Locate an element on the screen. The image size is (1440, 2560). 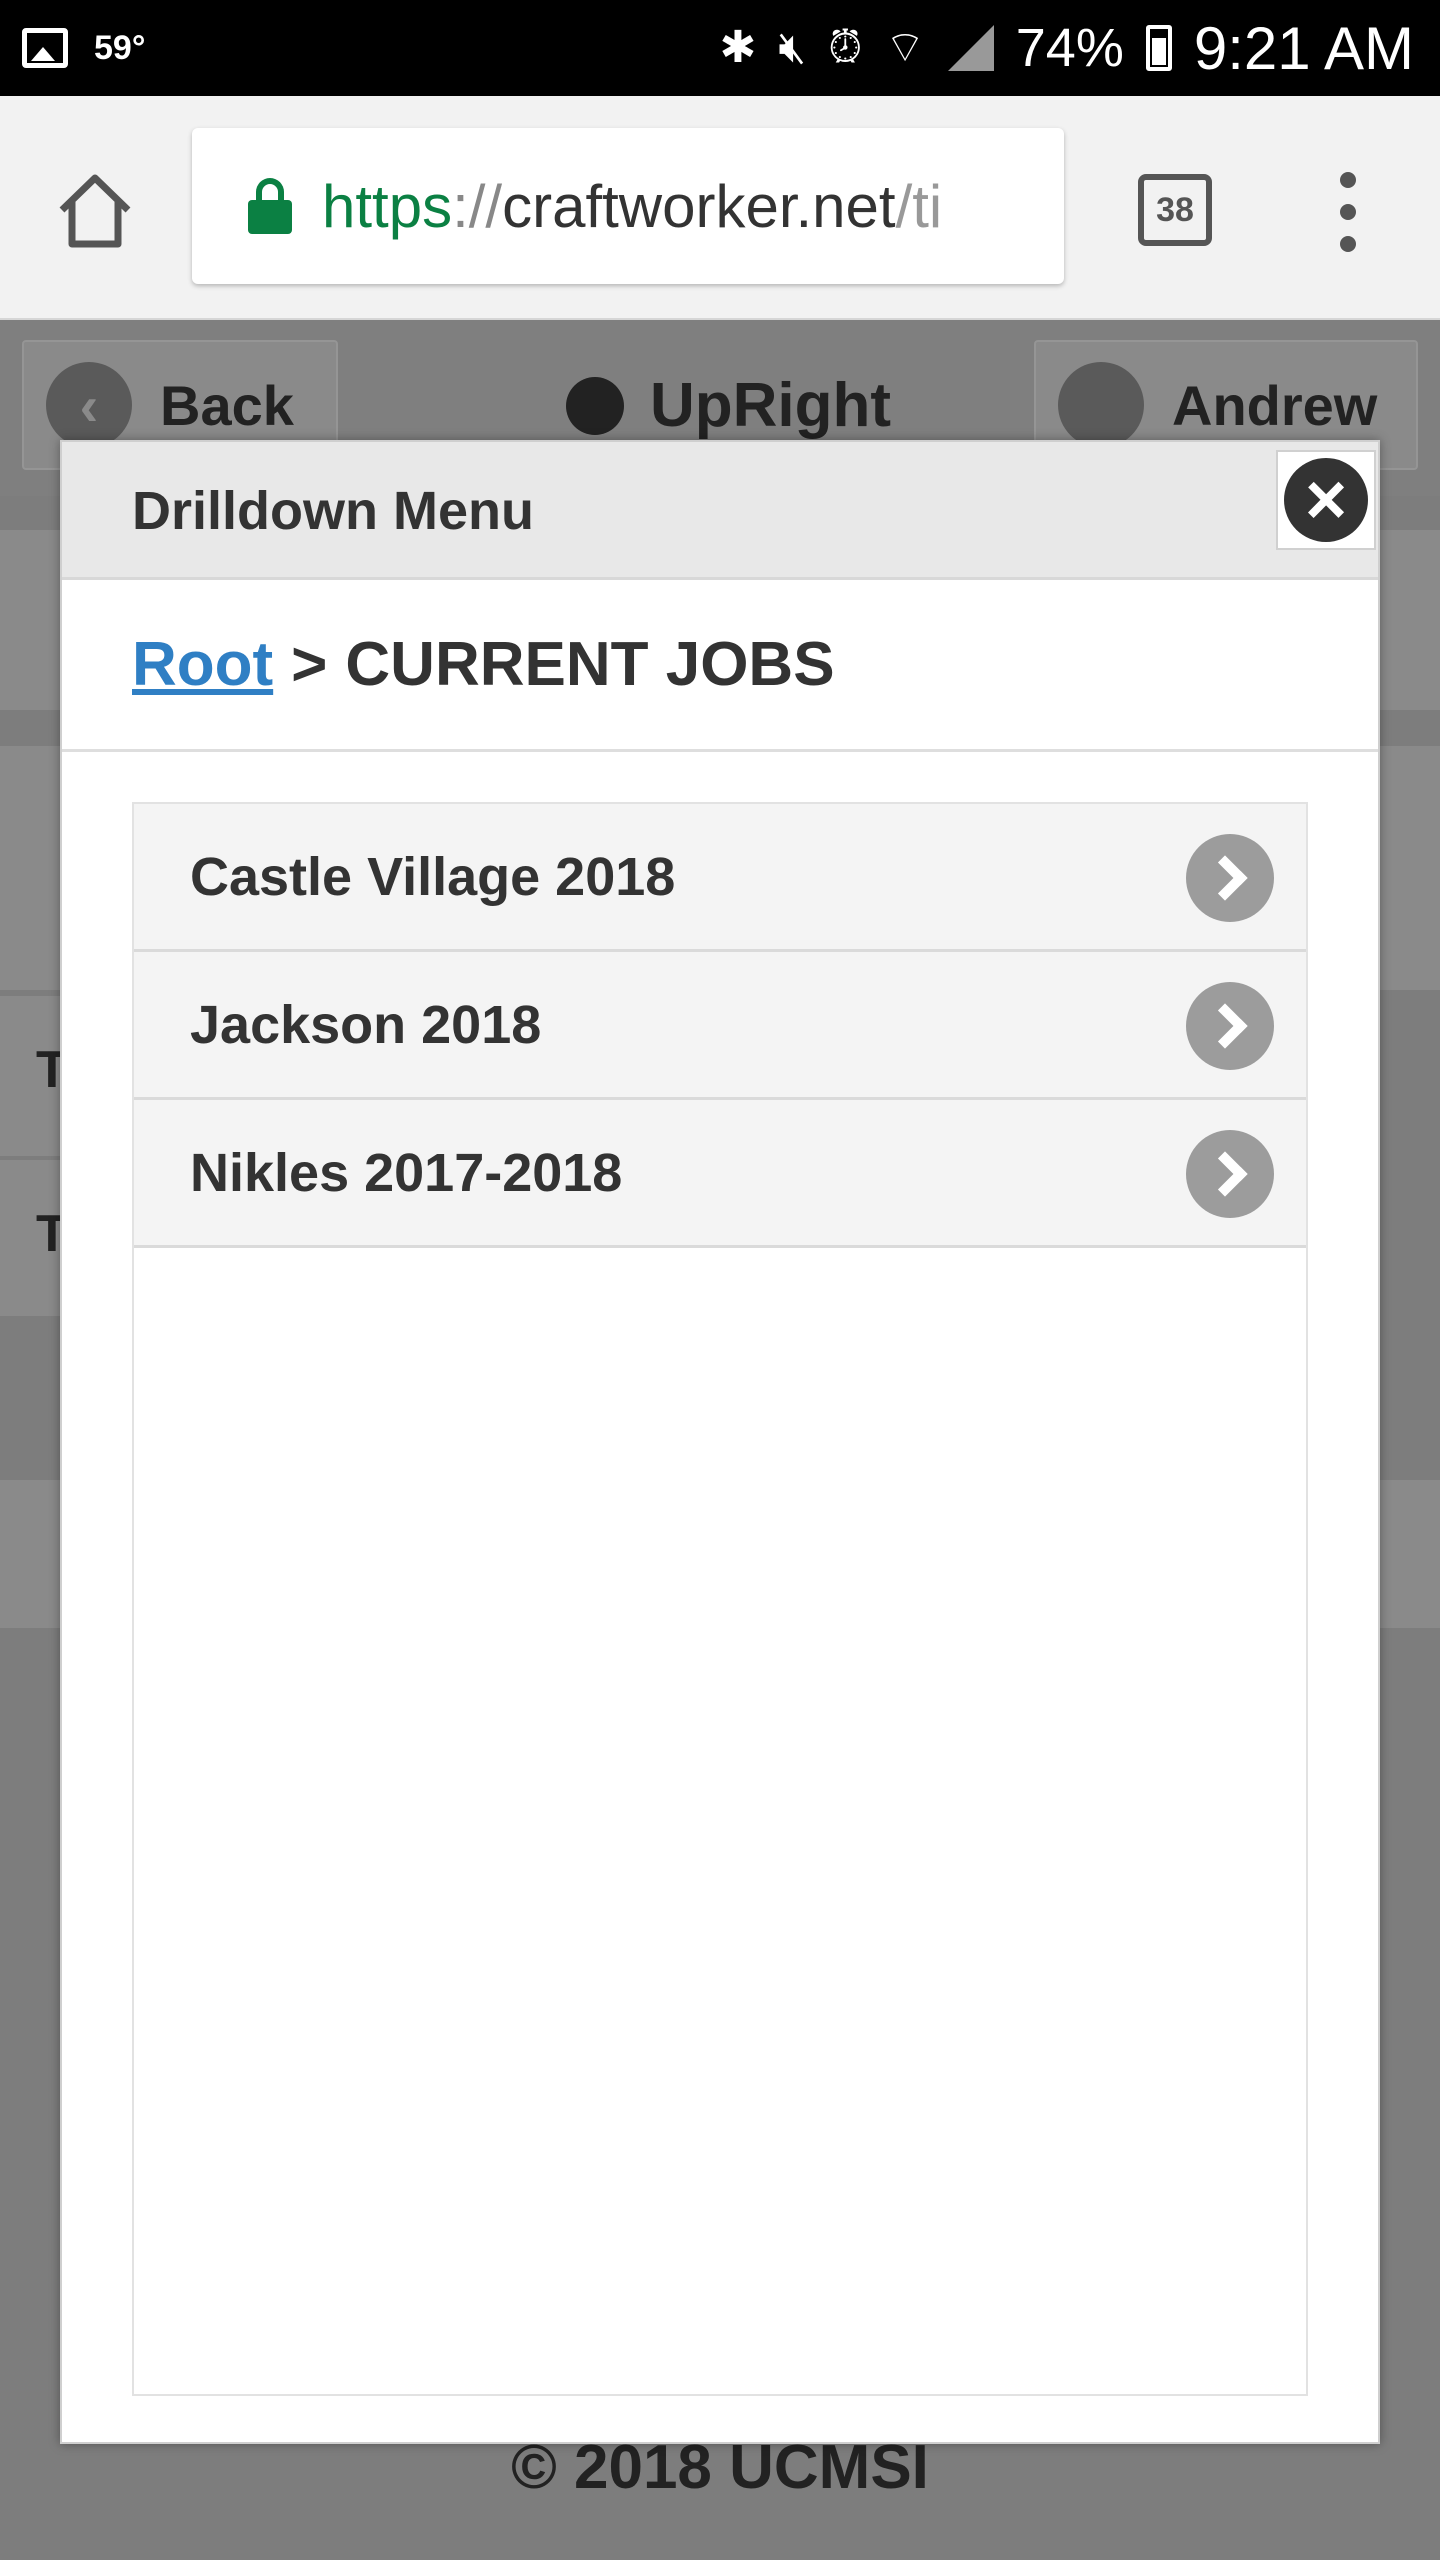
close-button: × is located at coordinates (1326, 500).